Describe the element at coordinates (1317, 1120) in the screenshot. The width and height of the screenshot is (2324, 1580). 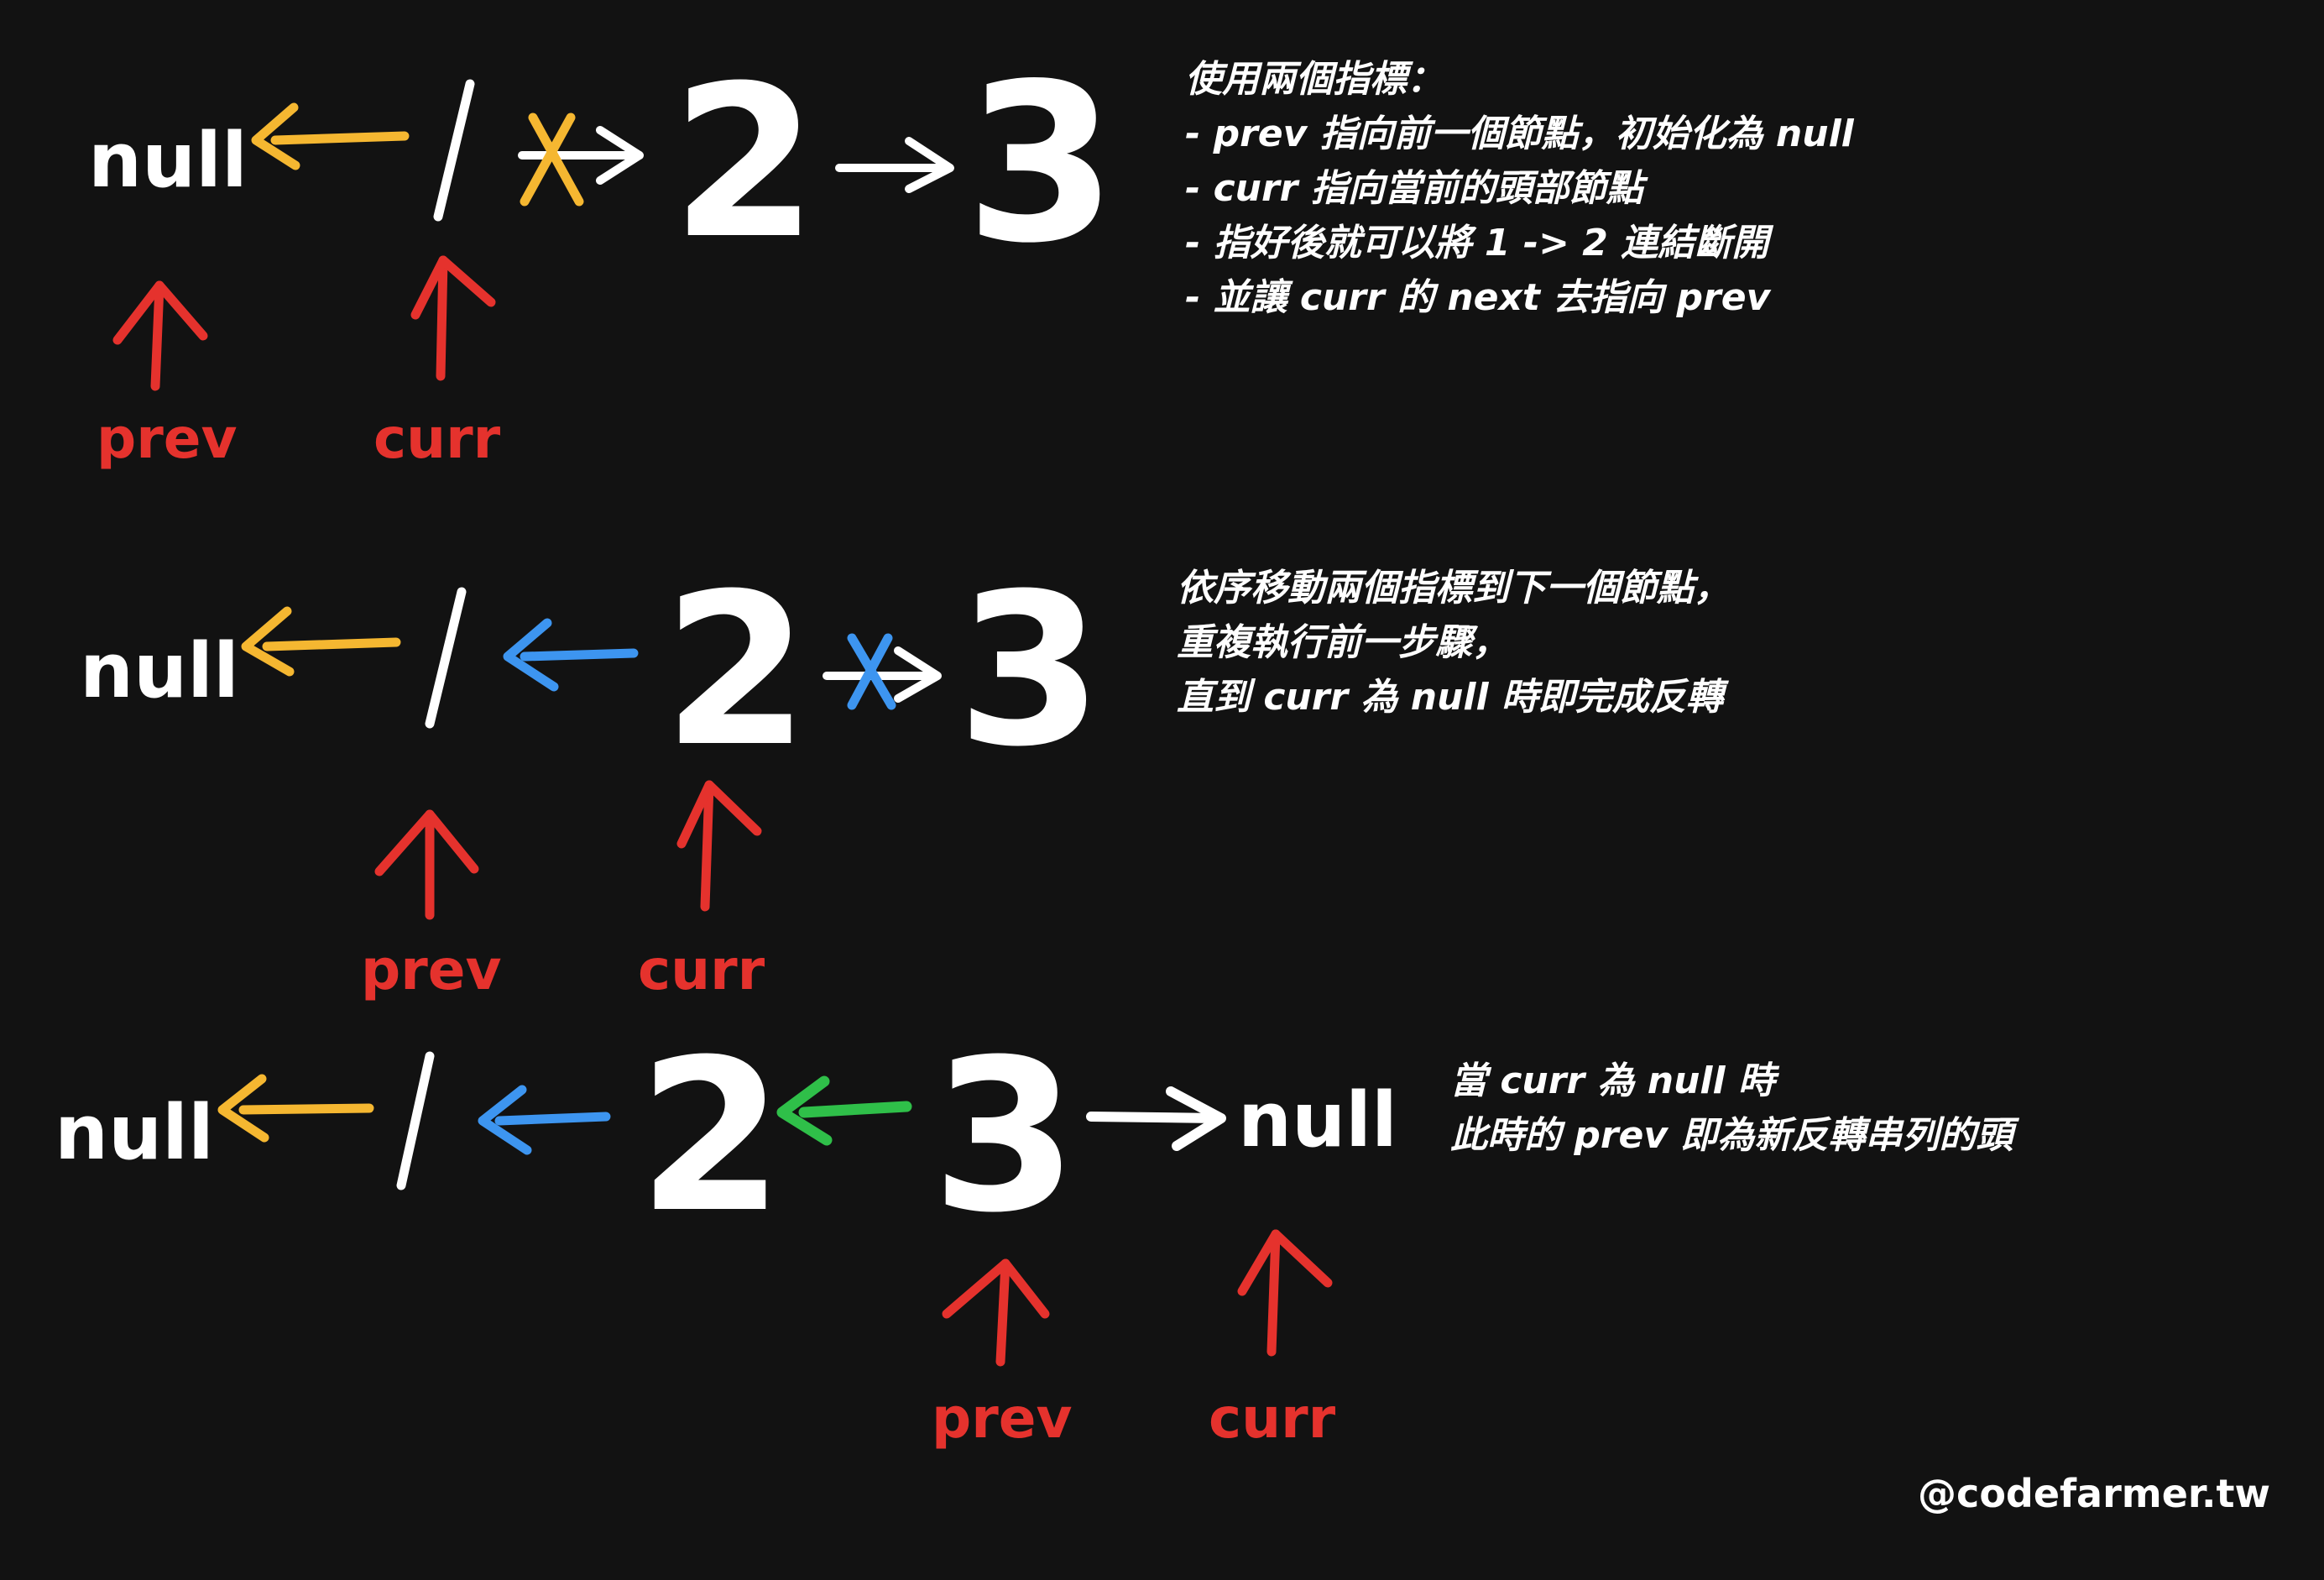
I see `step3-null-right: null` at that location.